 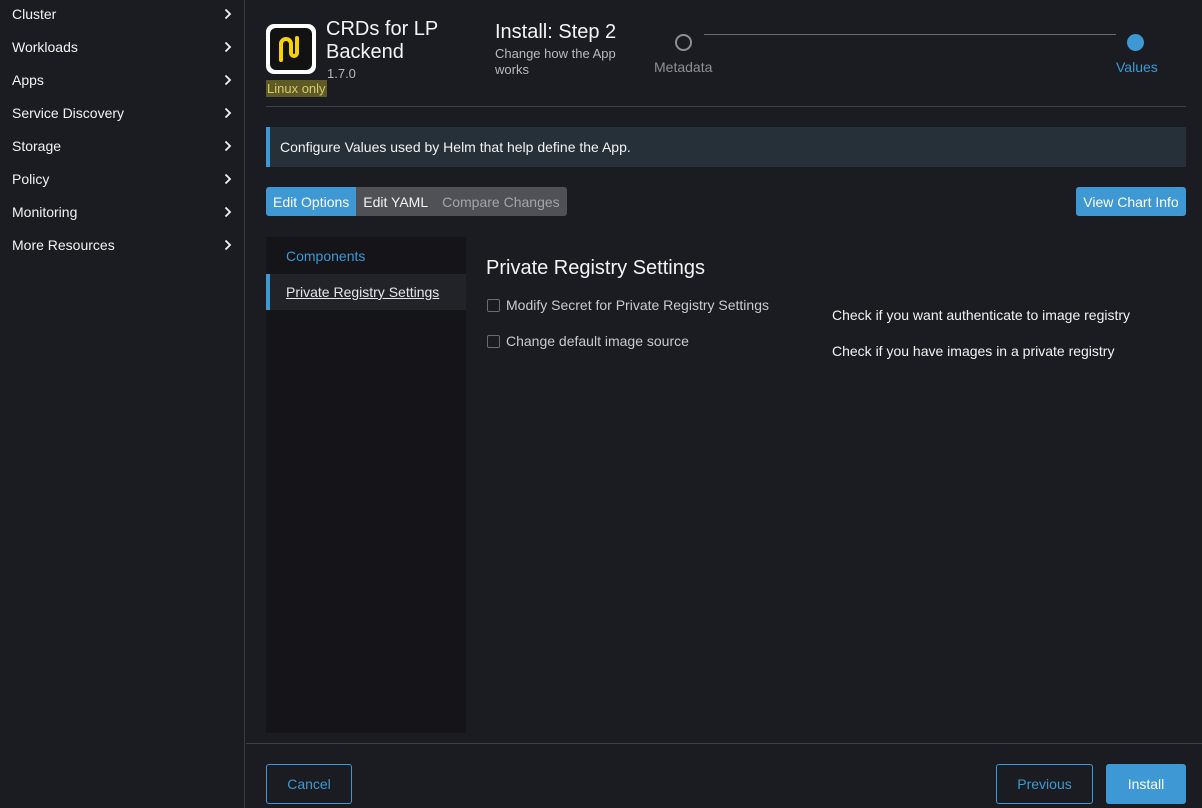 I want to click on sidebar-item-label: Storage, so click(x=37, y=145).